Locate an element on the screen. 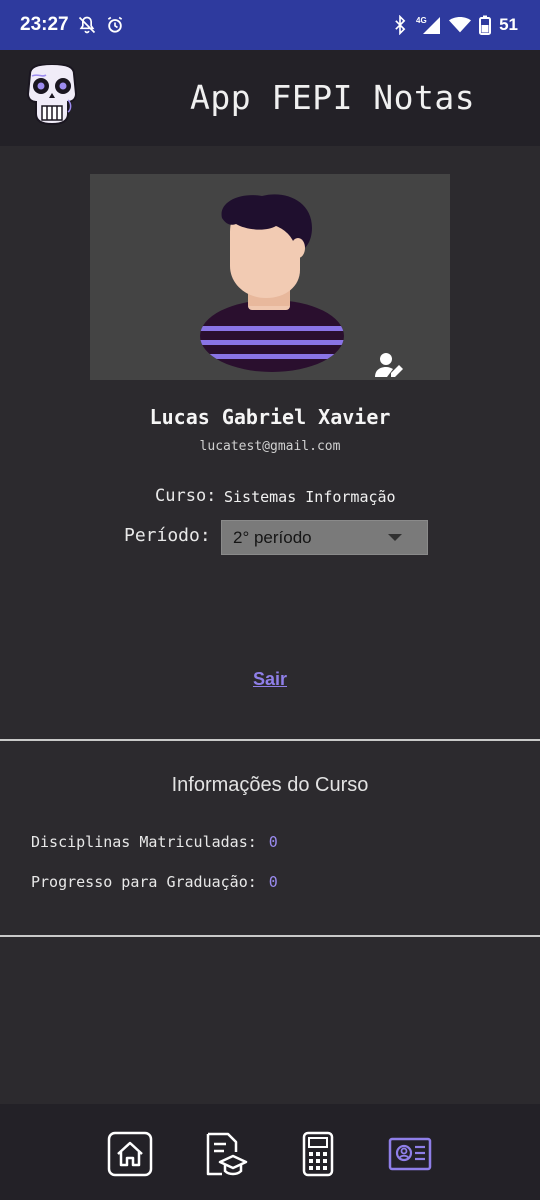  nav-home-button is located at coordinates (130, 1154).